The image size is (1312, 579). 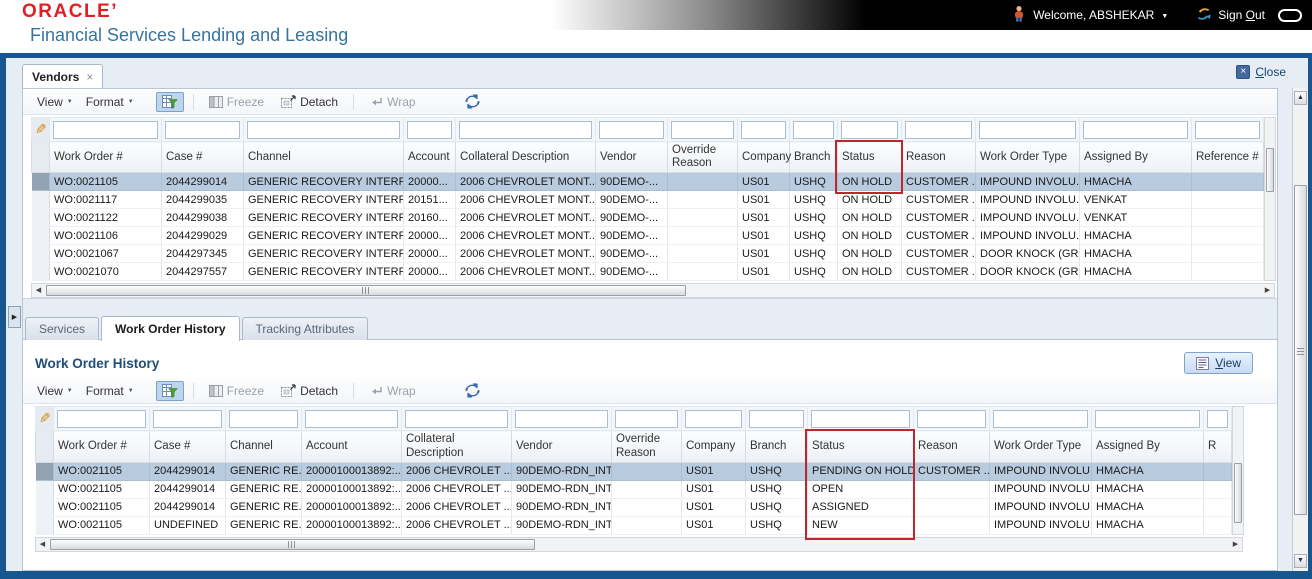 I want to click on cell-work-order: WO:0021067, so click(x=105, y=254).